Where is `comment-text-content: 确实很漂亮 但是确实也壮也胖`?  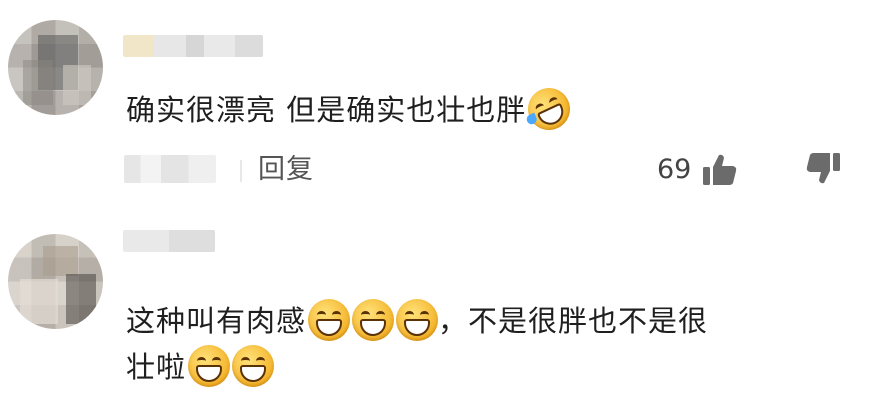
comment-text-content: 确实很漂亮 但是确实也壮也胖 is located at coordinates (326, 110).